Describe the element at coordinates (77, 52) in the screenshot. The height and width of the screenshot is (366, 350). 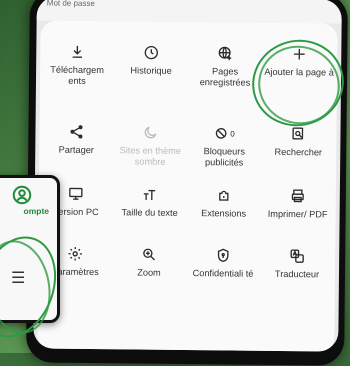
I see `download-icon` at that location.